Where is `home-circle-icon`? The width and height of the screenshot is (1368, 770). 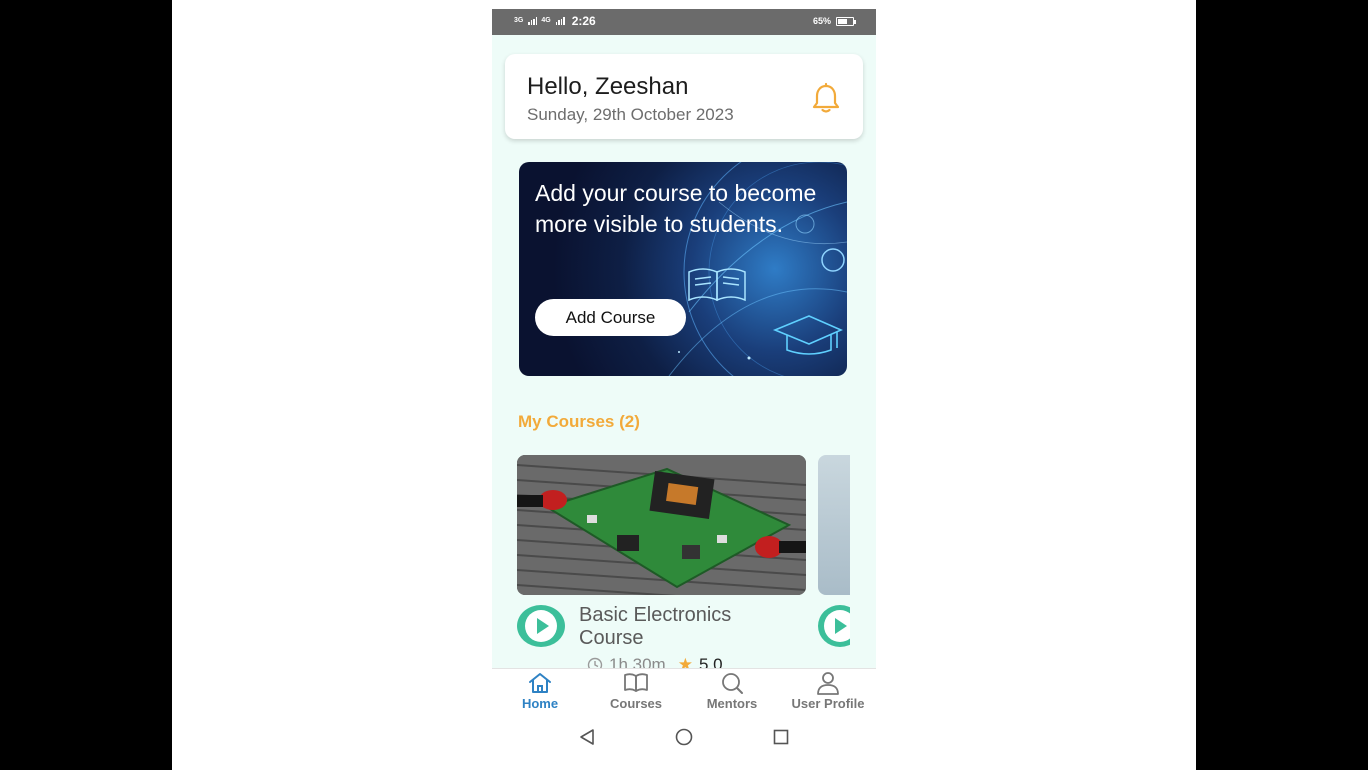
home-circle-icon is located at coordinates (684, 737).